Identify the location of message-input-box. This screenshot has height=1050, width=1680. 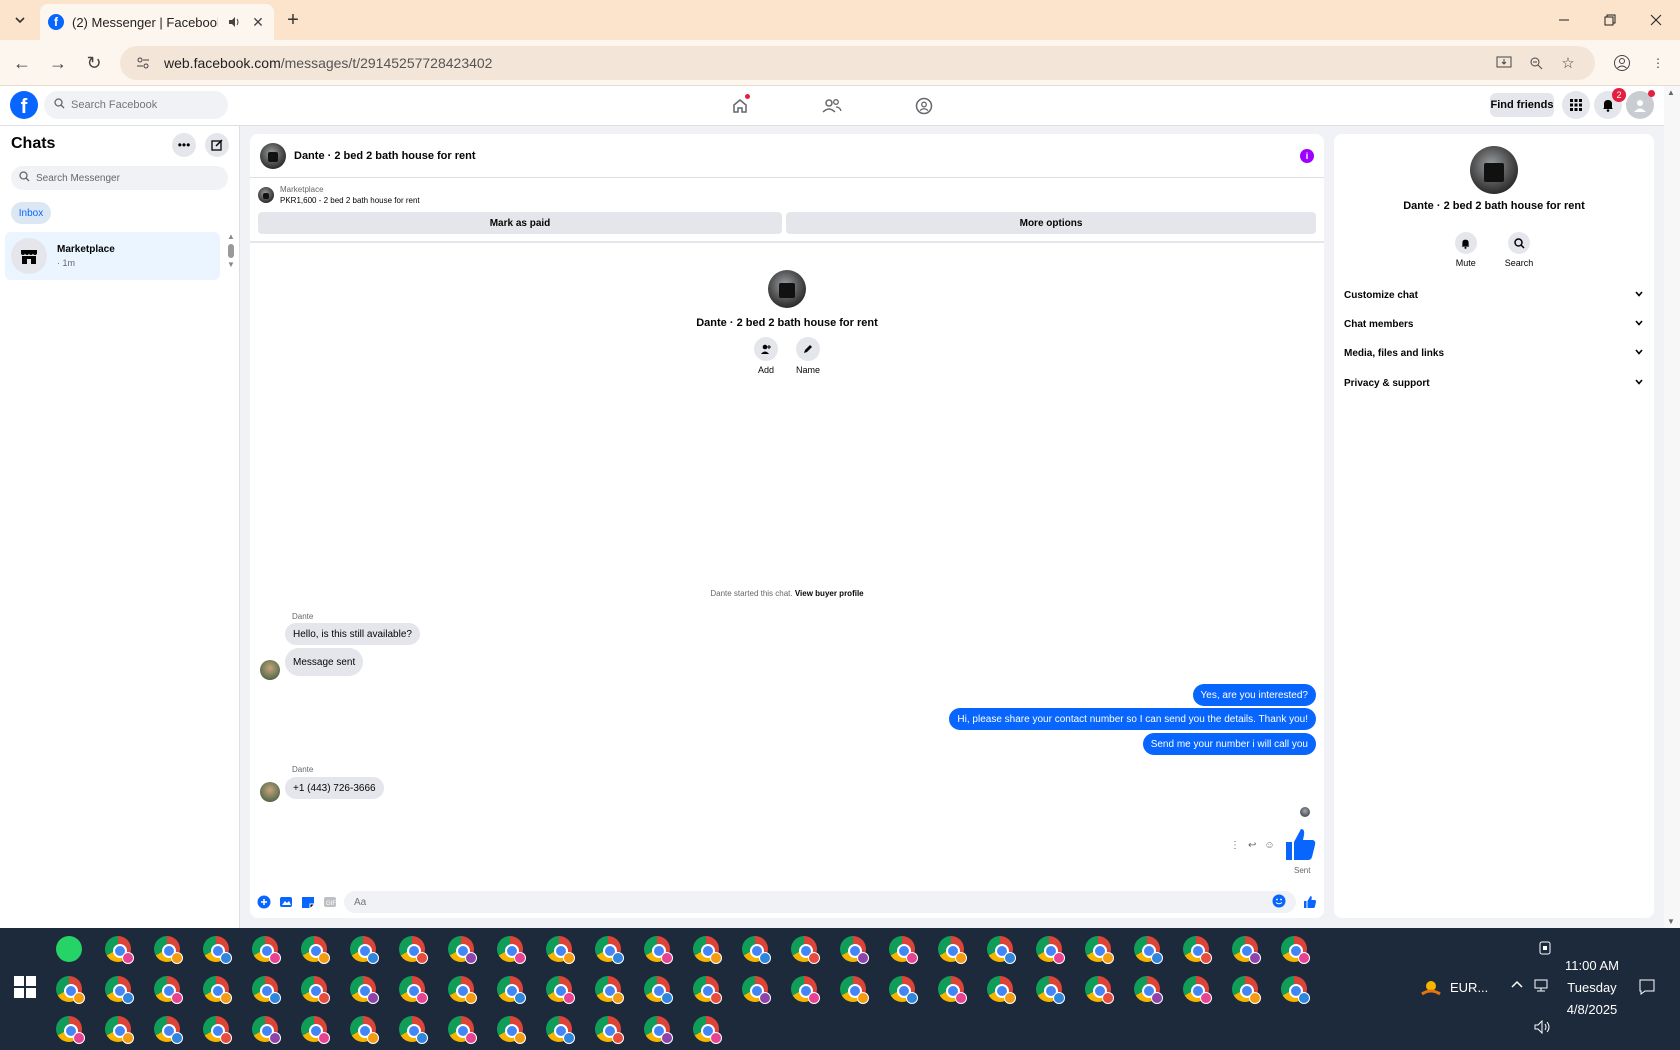
(820, 902).